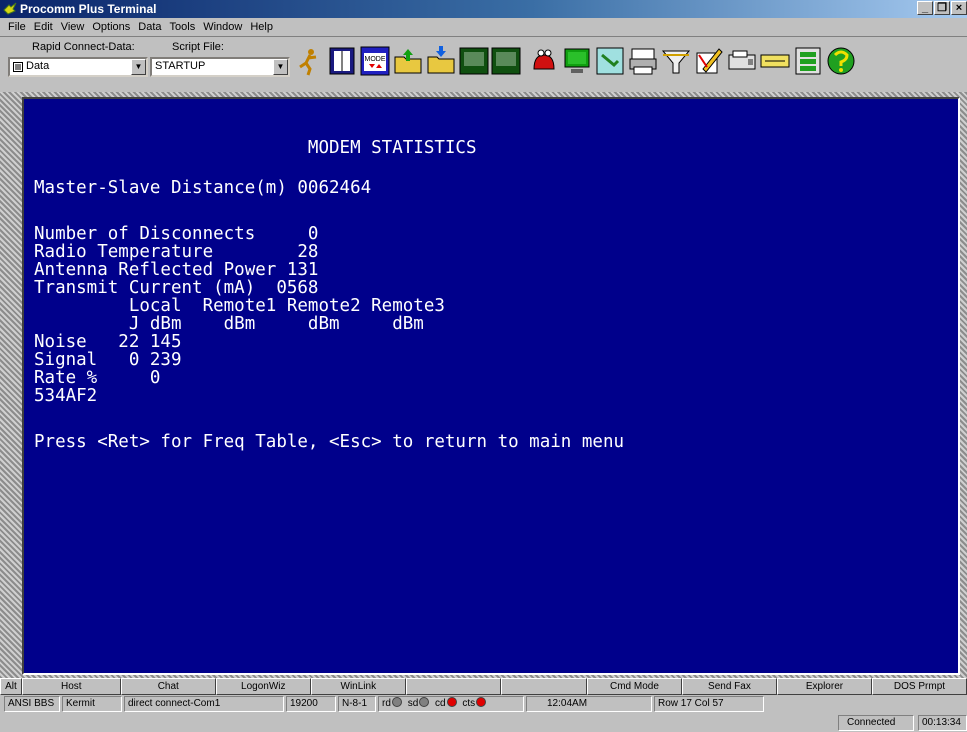 This screenshot has height=732, width=967. I want to click on cts-led-icon, so click(481, 702).